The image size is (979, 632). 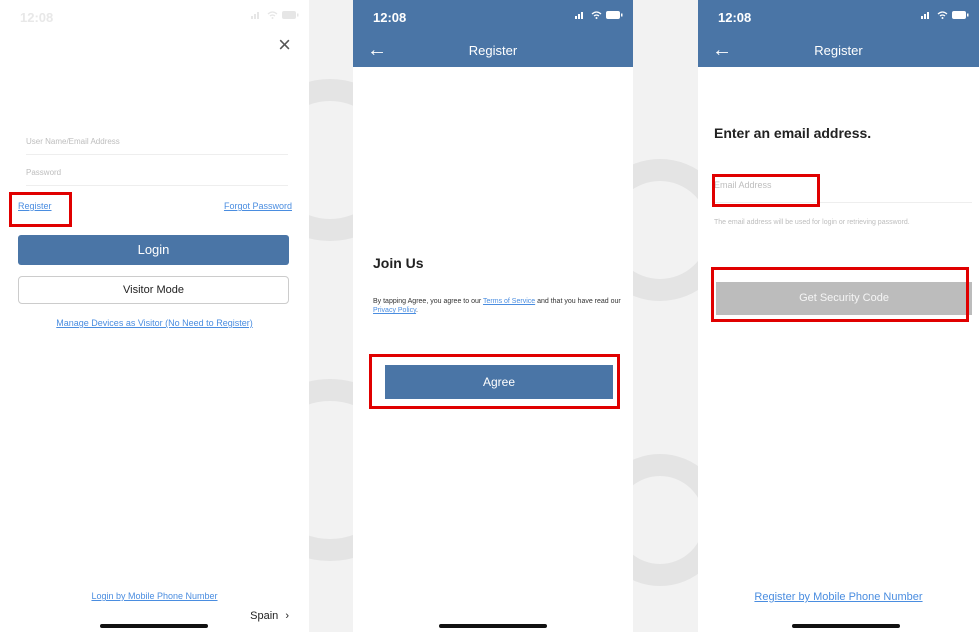 I want to click on phone-login-link: Login by Mobile Phone Number, so click(x=154, y=596).